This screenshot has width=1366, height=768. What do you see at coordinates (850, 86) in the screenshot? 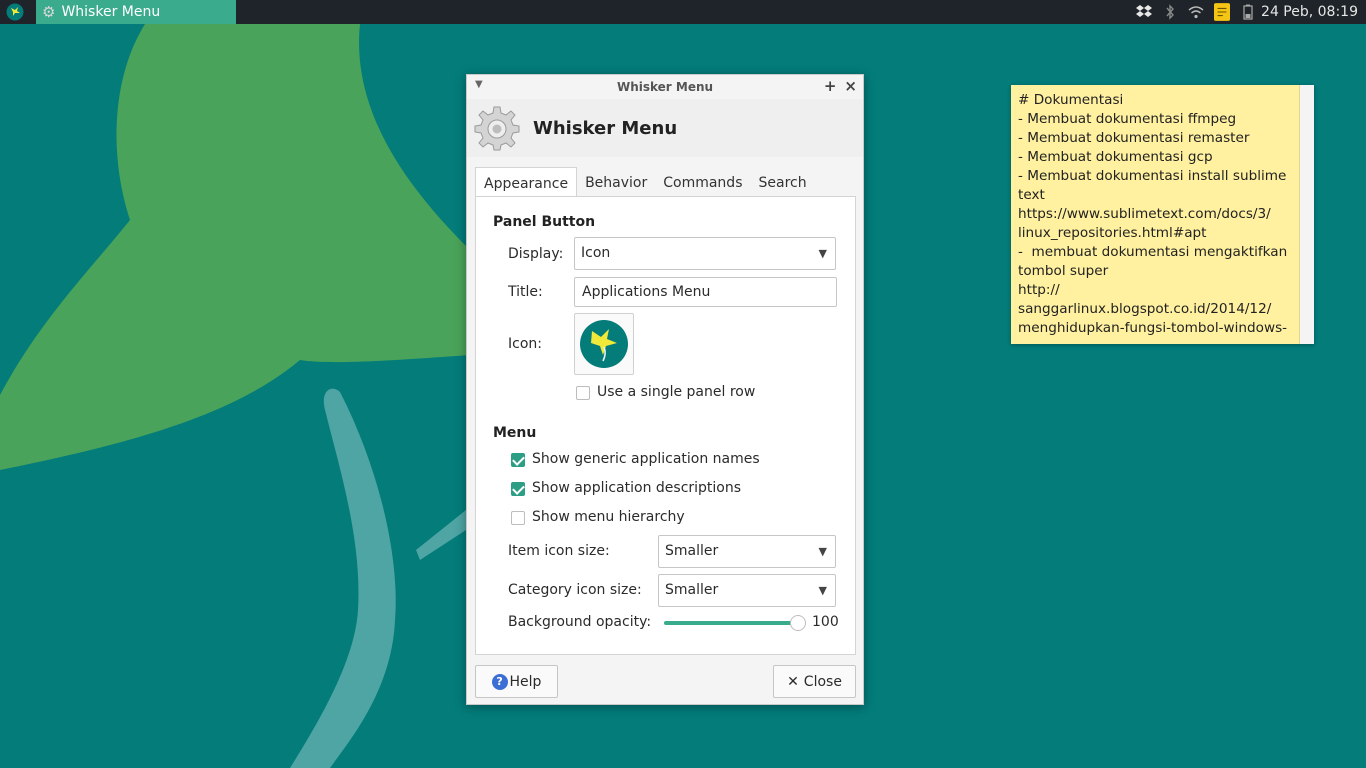
I see `close-icon: ×` at bounding box center [850, 86].